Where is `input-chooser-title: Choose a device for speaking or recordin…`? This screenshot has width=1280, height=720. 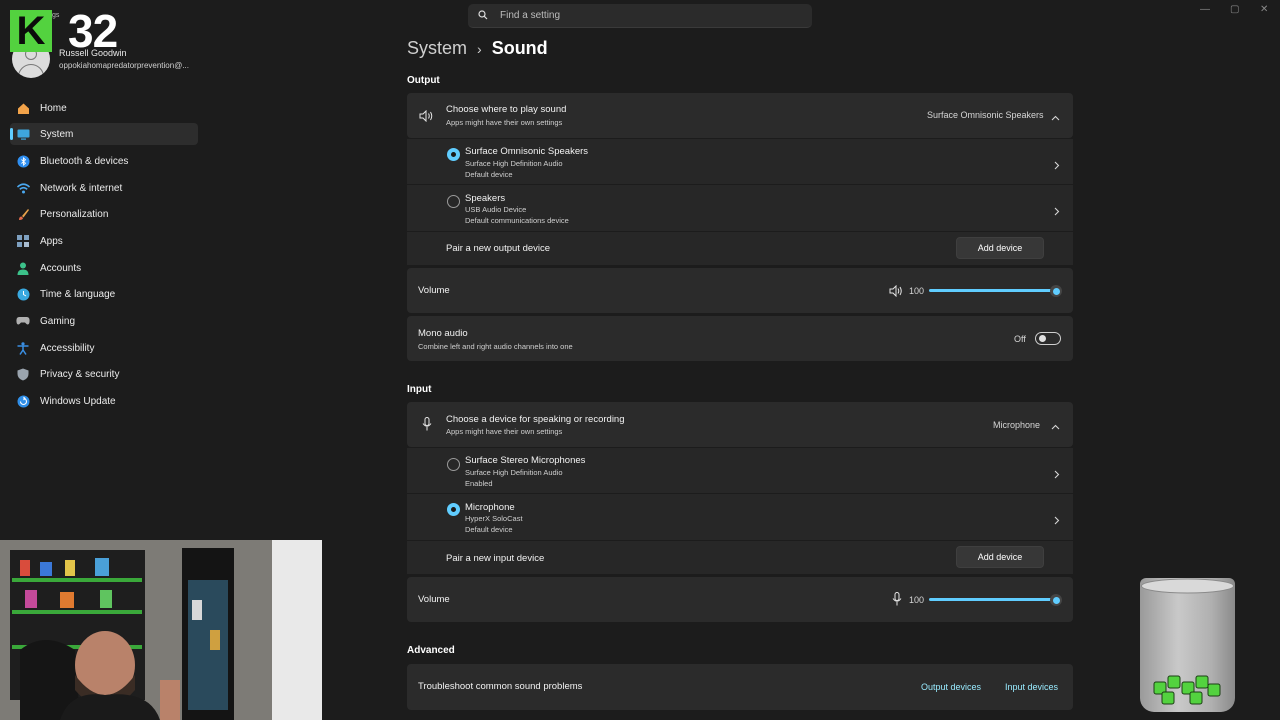 input-chooser-title: Choose a device for speaking or recordin… is located at coordinates (535, 419).